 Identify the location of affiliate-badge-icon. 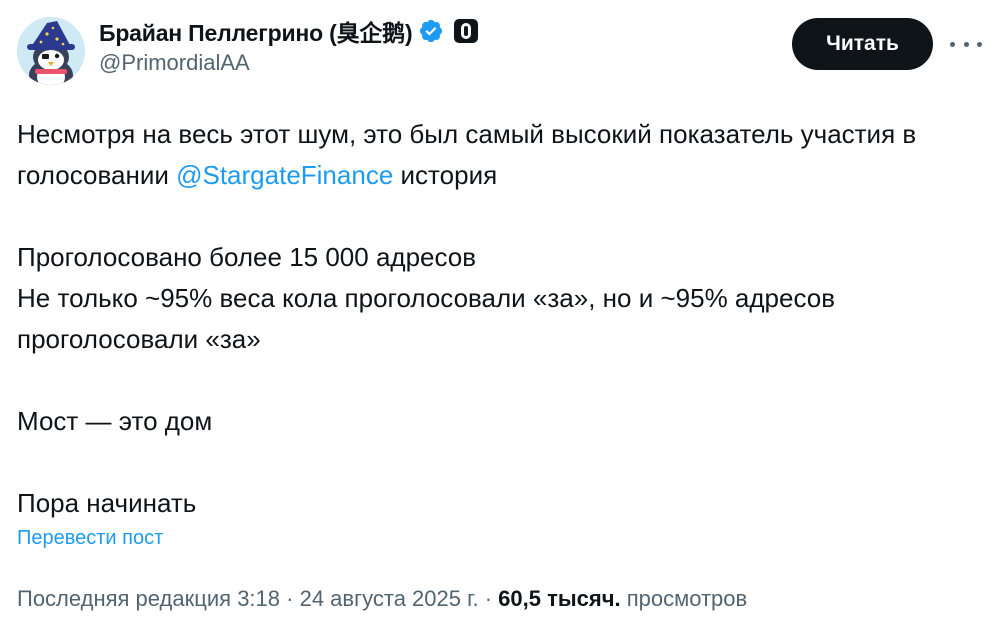
(466, 31).